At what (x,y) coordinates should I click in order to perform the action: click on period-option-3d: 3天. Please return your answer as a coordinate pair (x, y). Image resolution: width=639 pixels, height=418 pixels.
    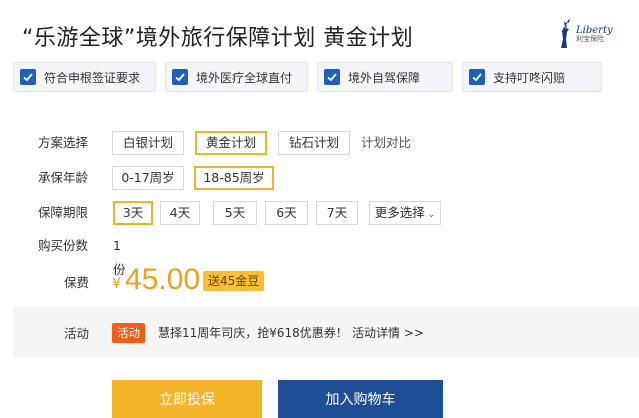
    Looking at the image, I should click on (133, 213).